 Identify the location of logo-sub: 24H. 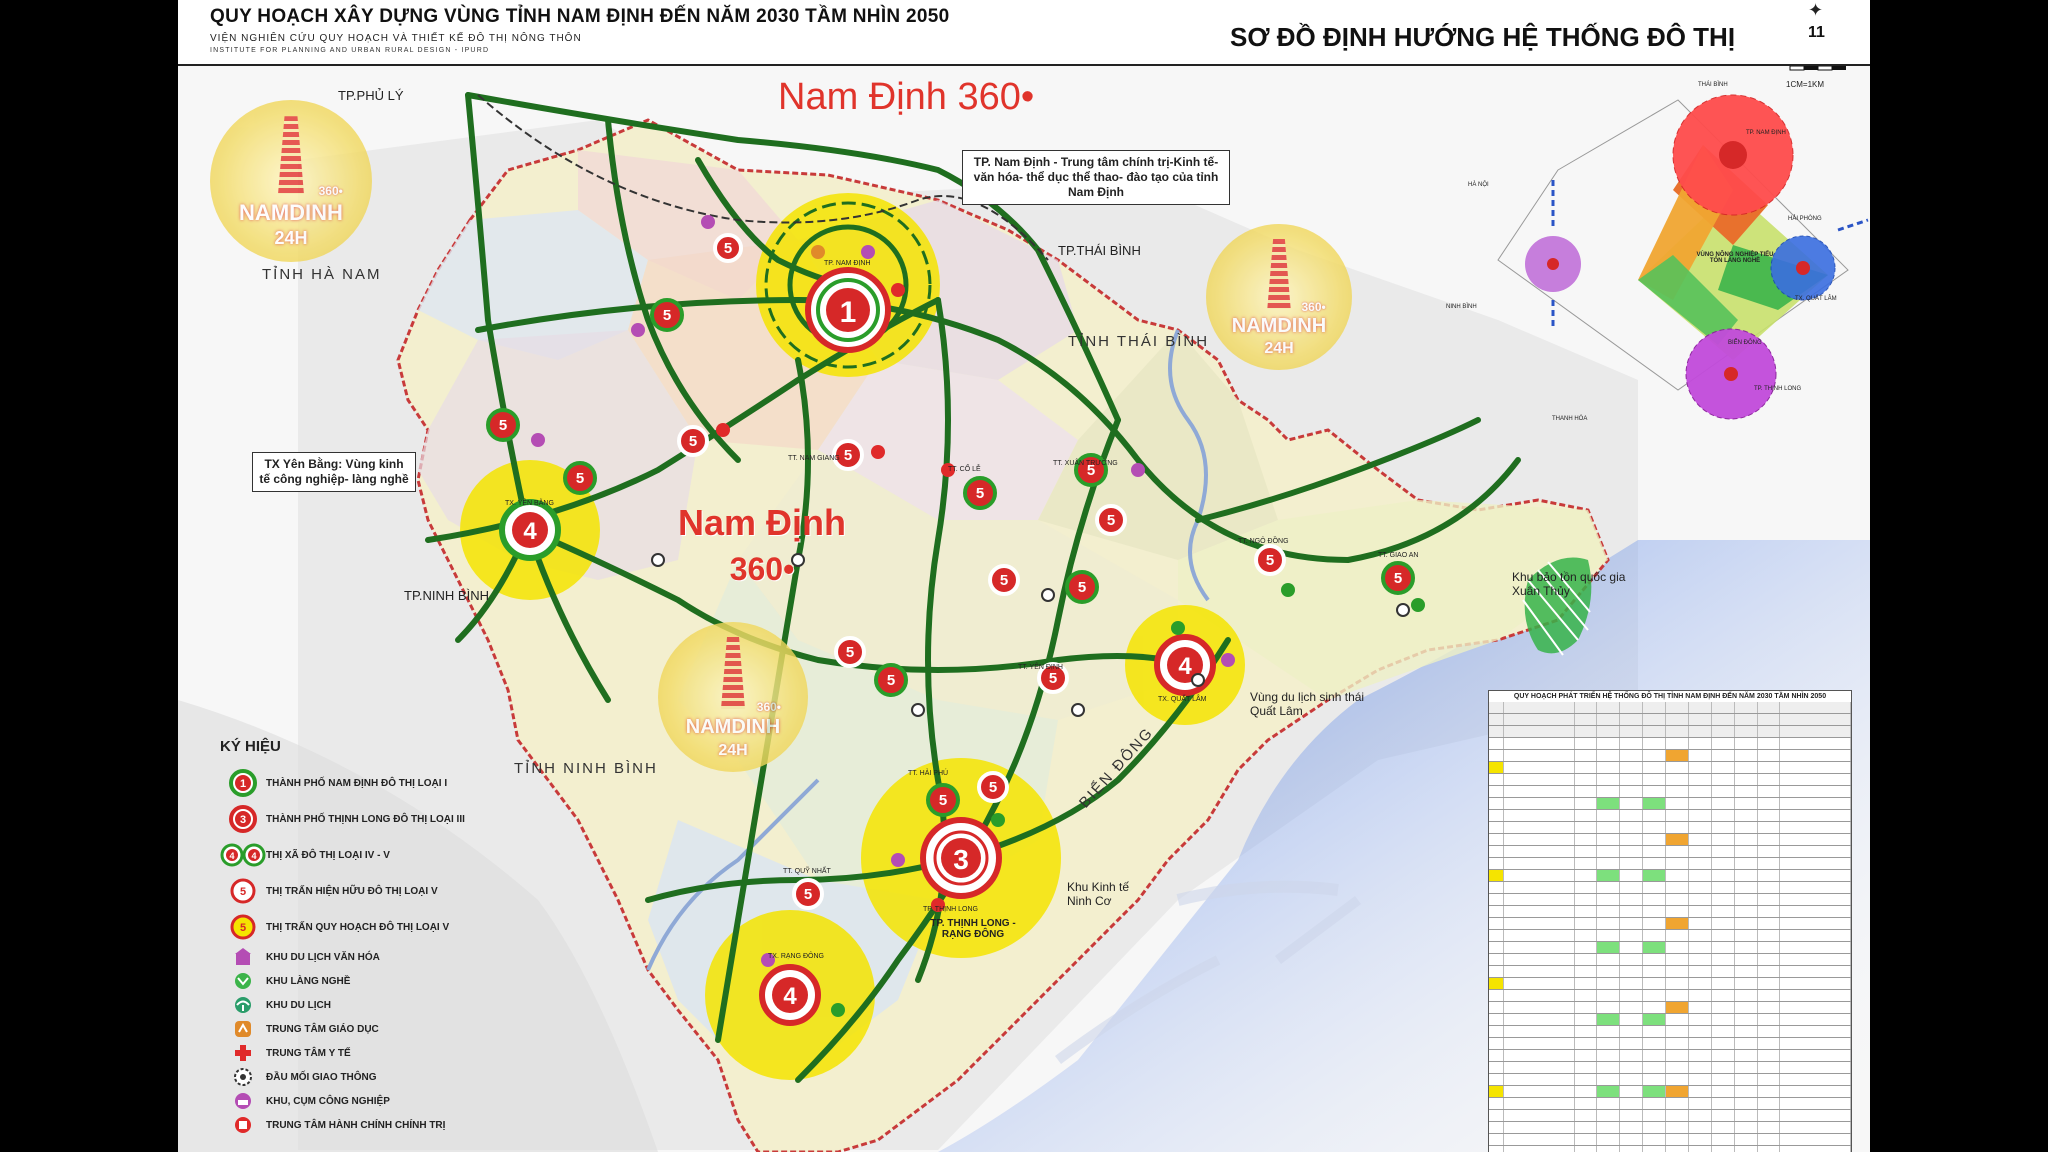
(291, 238).